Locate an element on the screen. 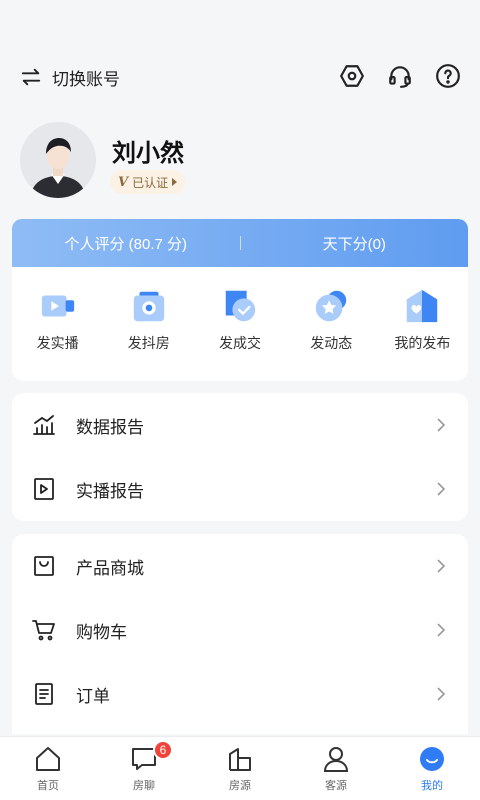 This screenshot has height=800, width=480. tab-home: 首页 is located at coordinates (48, 768).